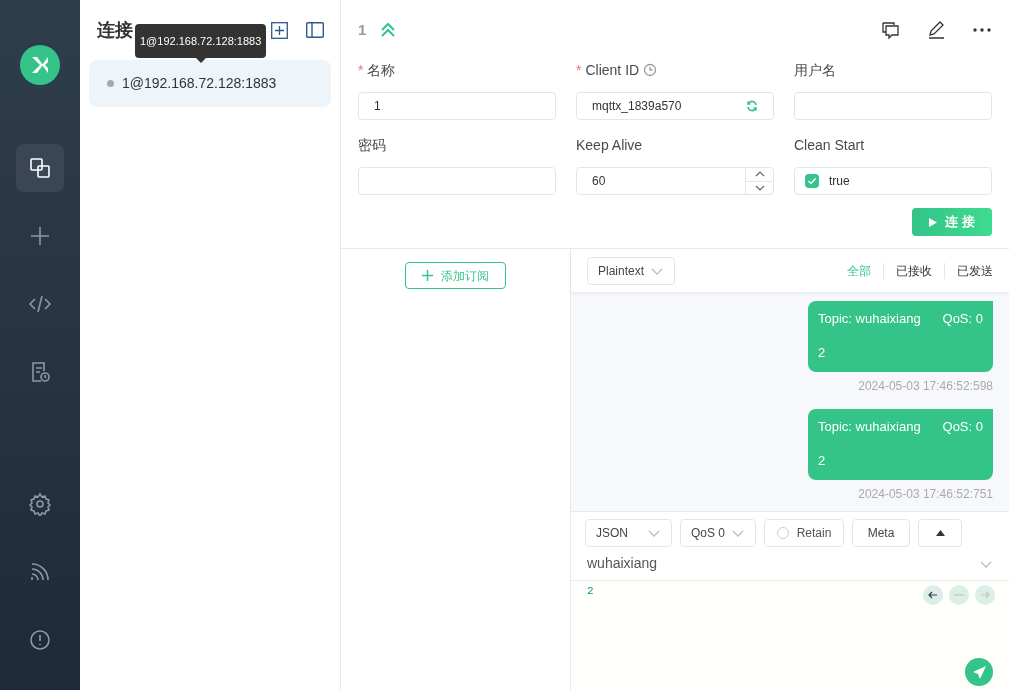 The width and height of the screenshot is (1009, 690). I want to click on tooltip: 1@192.168.72.128:1883, so click(201, 41).